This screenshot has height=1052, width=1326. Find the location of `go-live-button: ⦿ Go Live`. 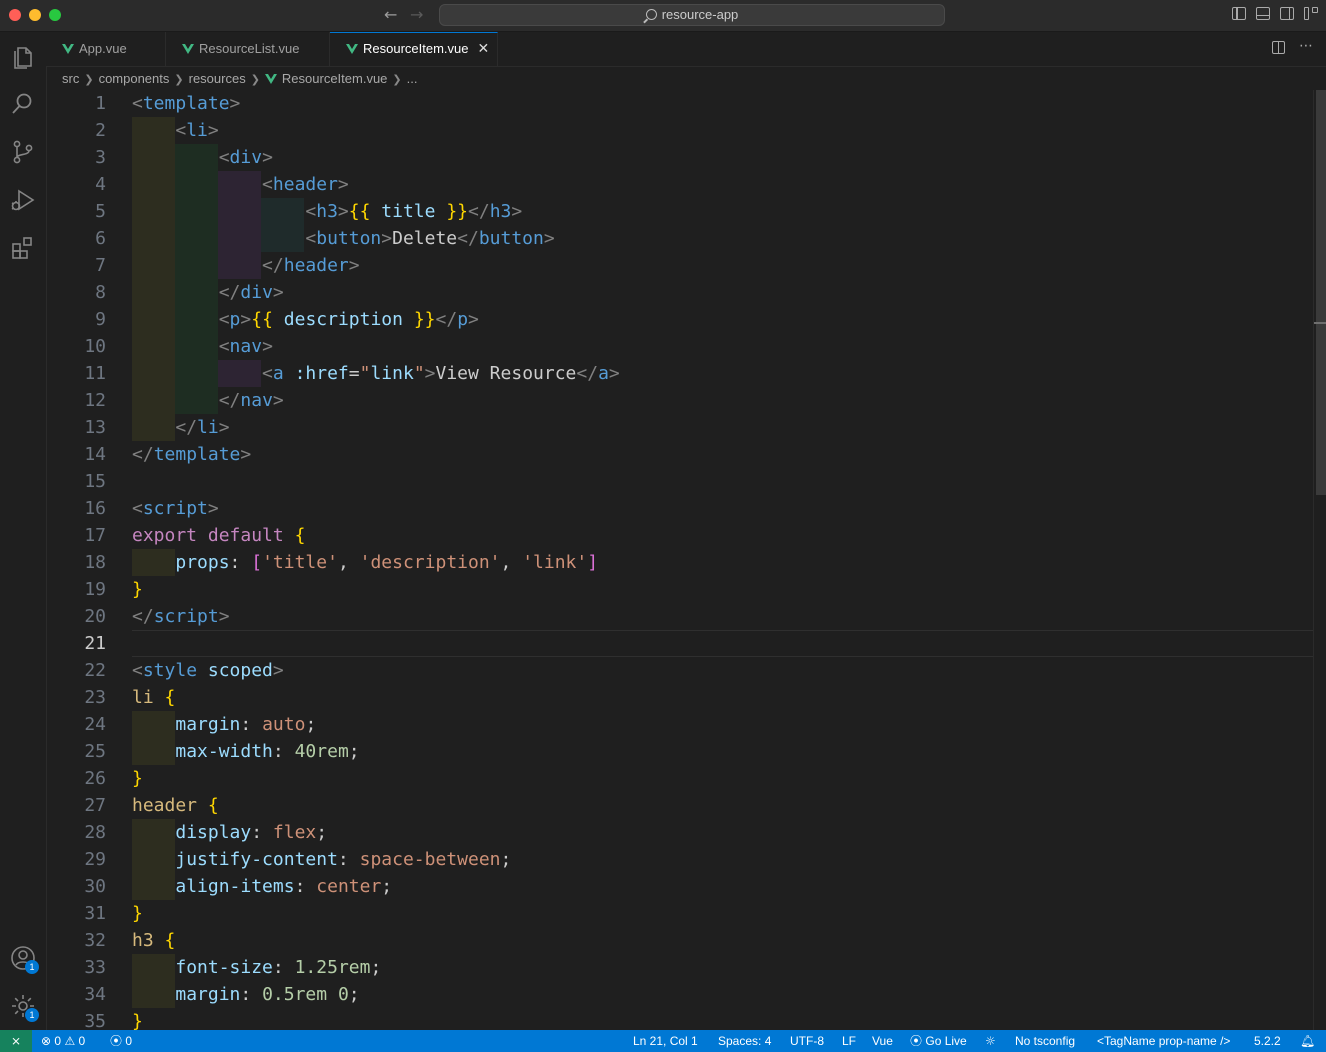

go-live-button: ⦿ Go Live is located at coordinates (938, 1041).